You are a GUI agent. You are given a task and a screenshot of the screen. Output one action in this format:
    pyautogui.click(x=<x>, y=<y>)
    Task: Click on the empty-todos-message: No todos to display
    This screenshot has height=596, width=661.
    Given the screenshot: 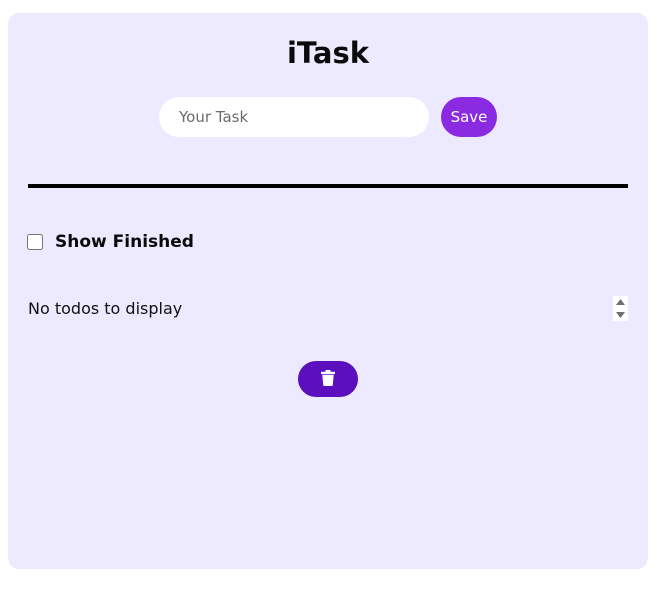 What is the action you would take?
    pyautogui.click(x=105, y=308)
    